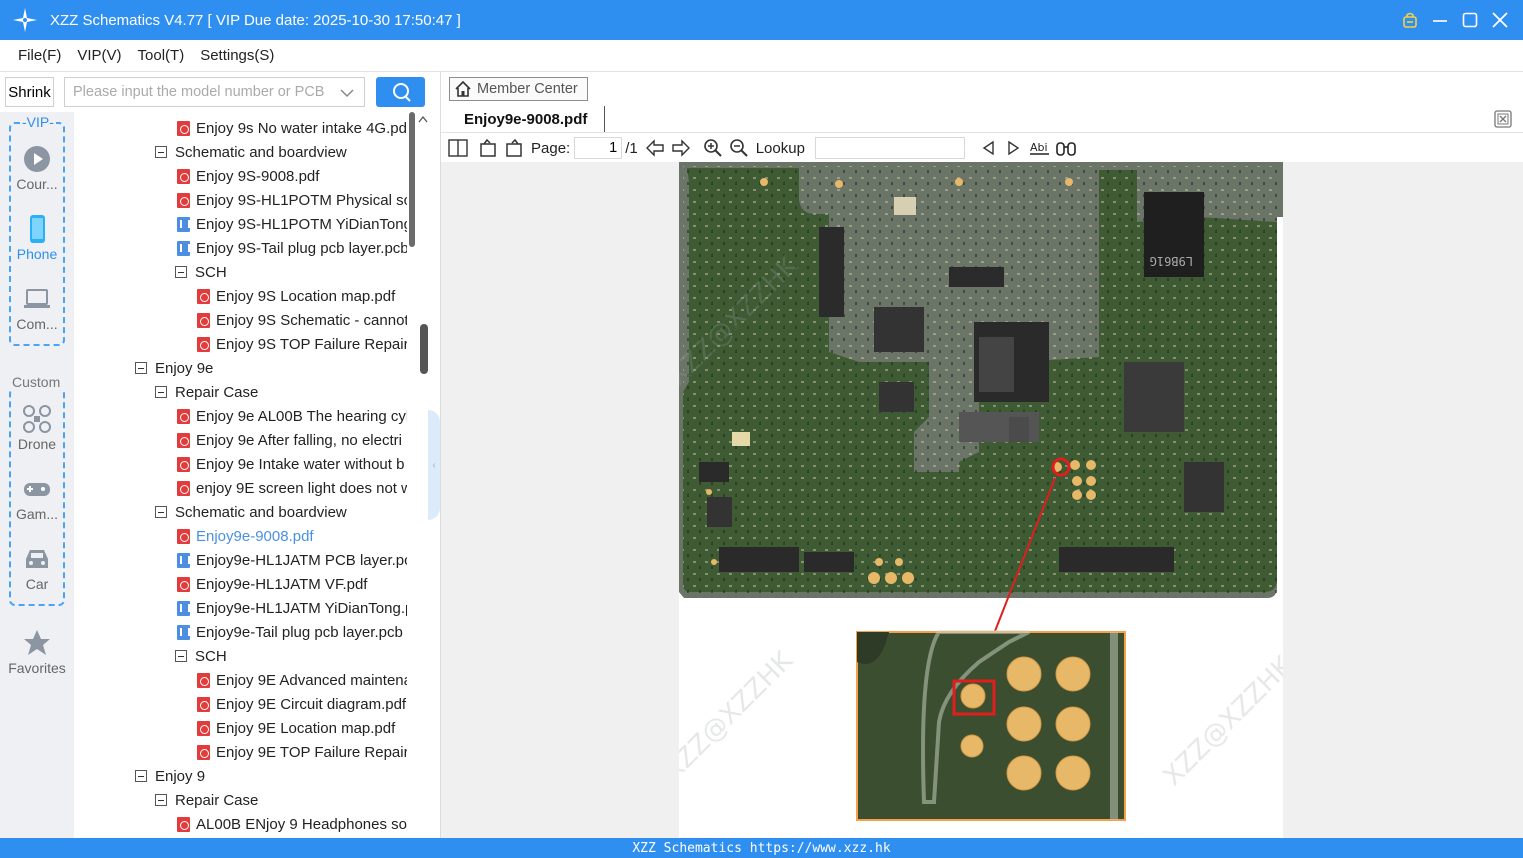  Describe the element at coordinates (423, 119) in the screenshot. I see `scroll-up-icon` at that location.